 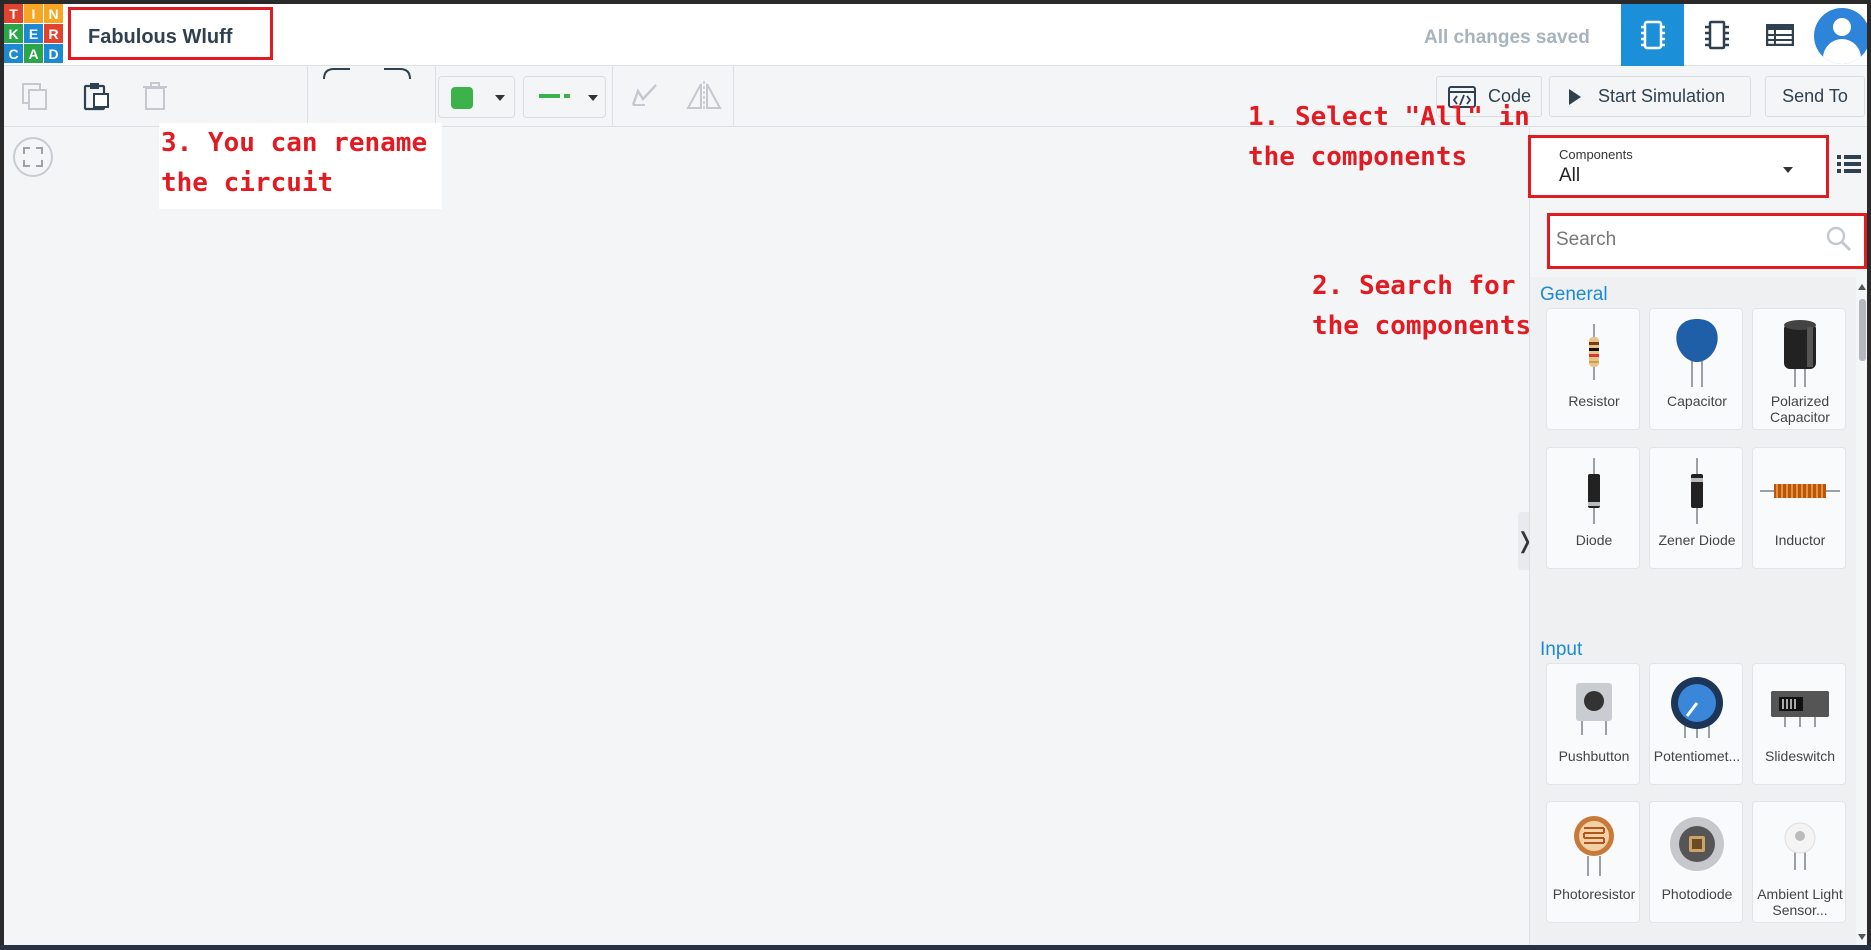 What do you see at coordinates (1800, 709) in the screenshot?
I see `slideswitch-icon` at bounding box center [1800, 709].